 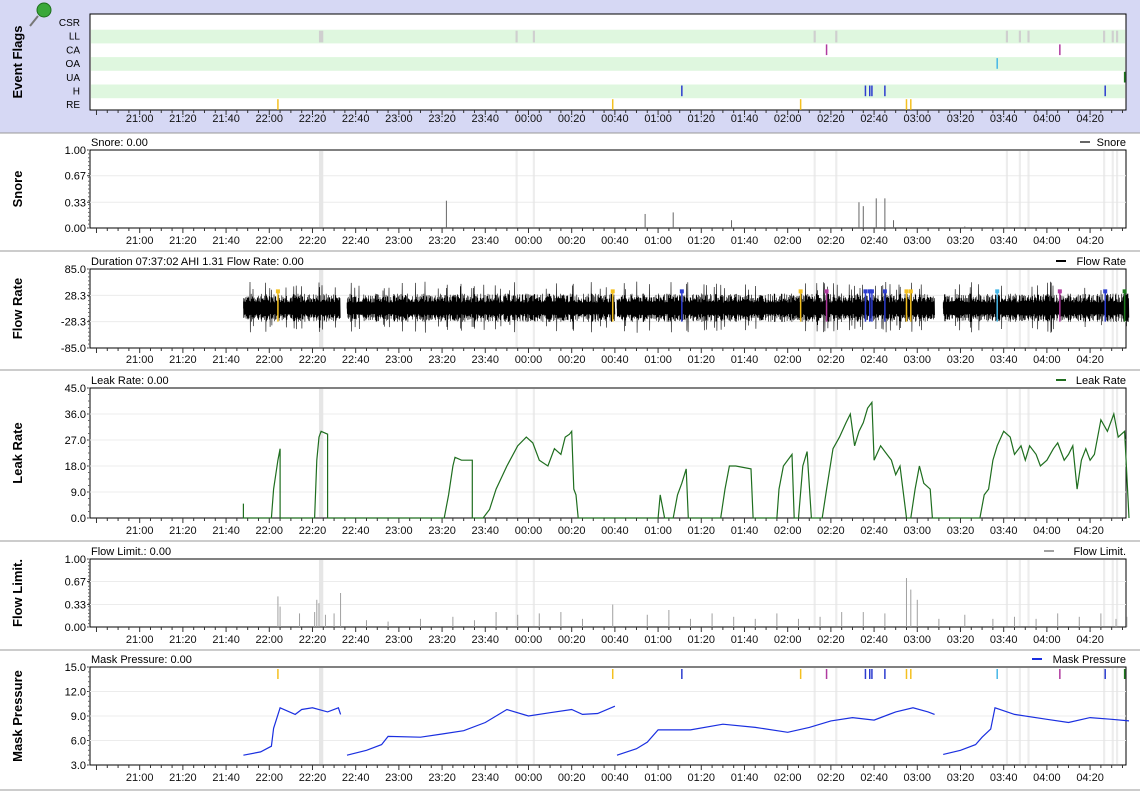 I want to click on flag-row-label: UA, so click(x=73, y=78).